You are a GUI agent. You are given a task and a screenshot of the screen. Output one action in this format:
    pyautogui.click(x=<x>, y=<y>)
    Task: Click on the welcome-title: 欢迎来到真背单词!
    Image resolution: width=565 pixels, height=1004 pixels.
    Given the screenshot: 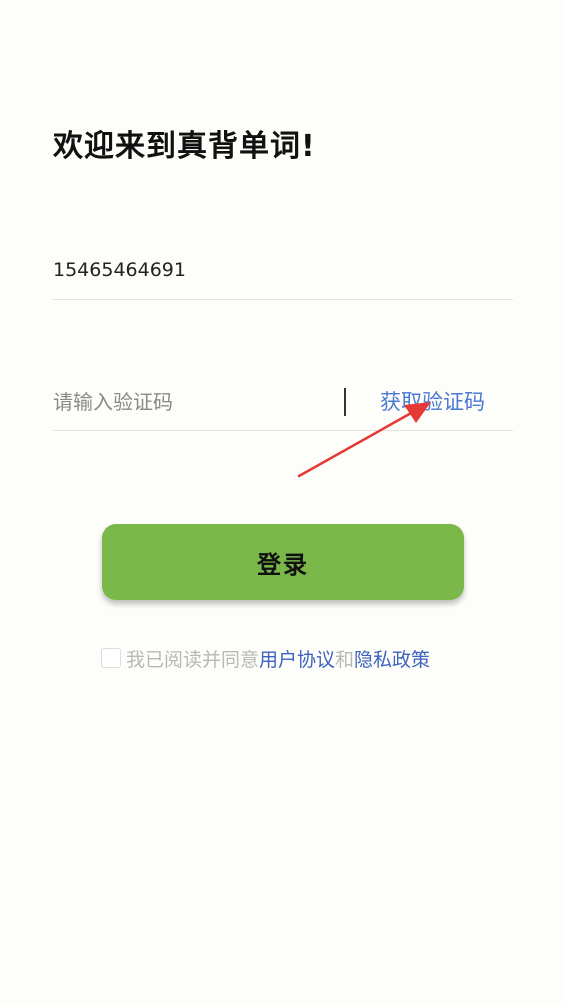 What is the action you would take?
    pyautogui.click(x=184, y=146)
    